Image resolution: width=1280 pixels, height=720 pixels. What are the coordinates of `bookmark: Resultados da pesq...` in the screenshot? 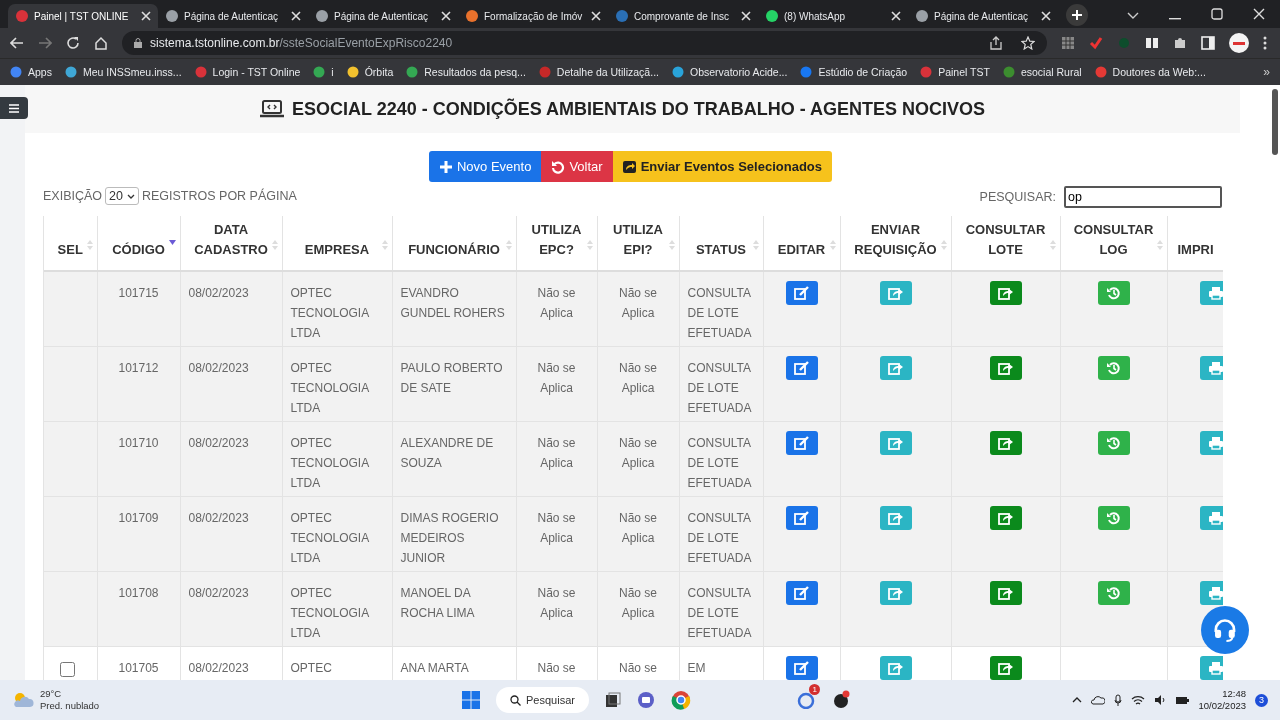 It's located at (466, 72).